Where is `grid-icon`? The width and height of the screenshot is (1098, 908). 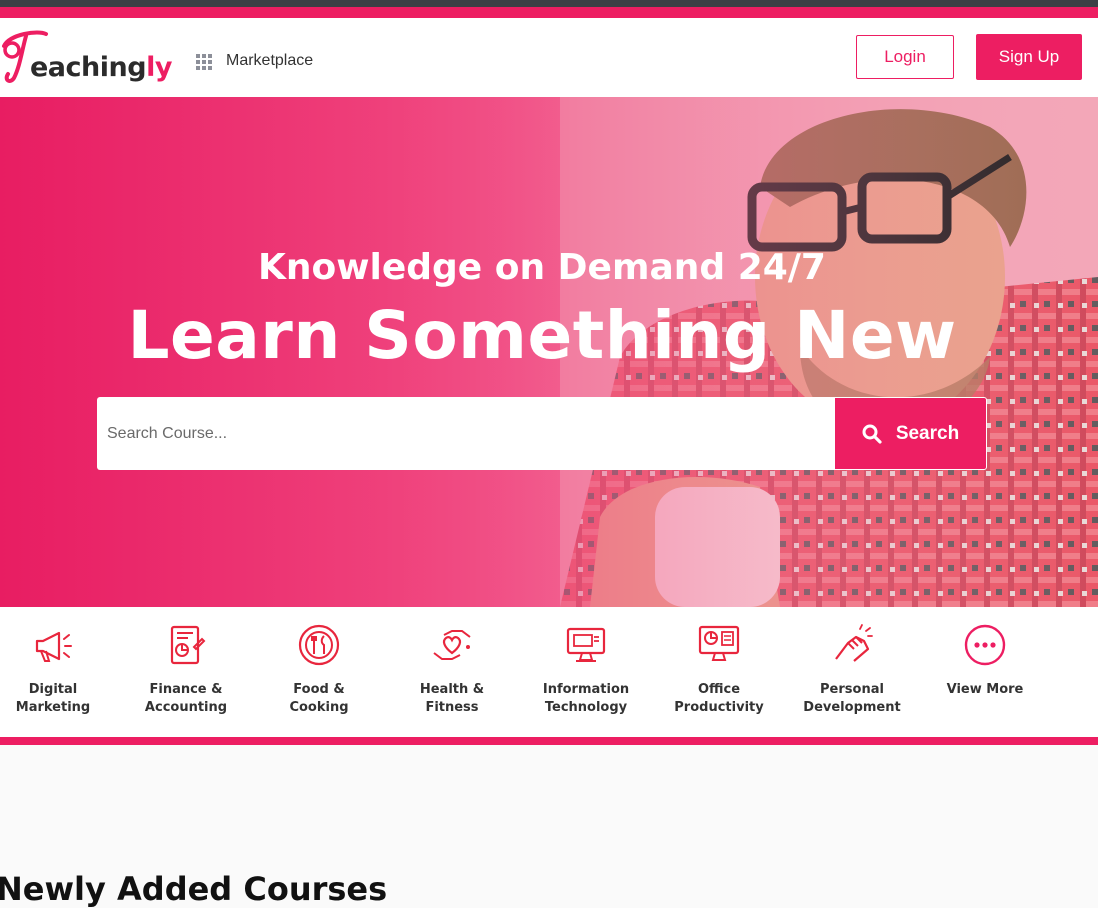 grid-icon is located at coordinates (204, 62).